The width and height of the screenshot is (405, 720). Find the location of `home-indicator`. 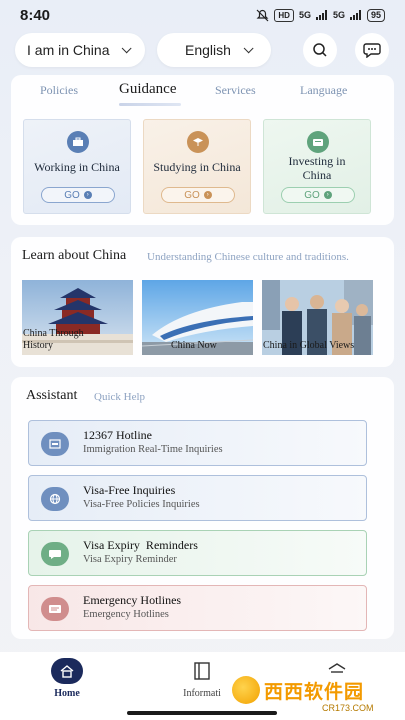

home-indicator is located at coordinates (202, 713).